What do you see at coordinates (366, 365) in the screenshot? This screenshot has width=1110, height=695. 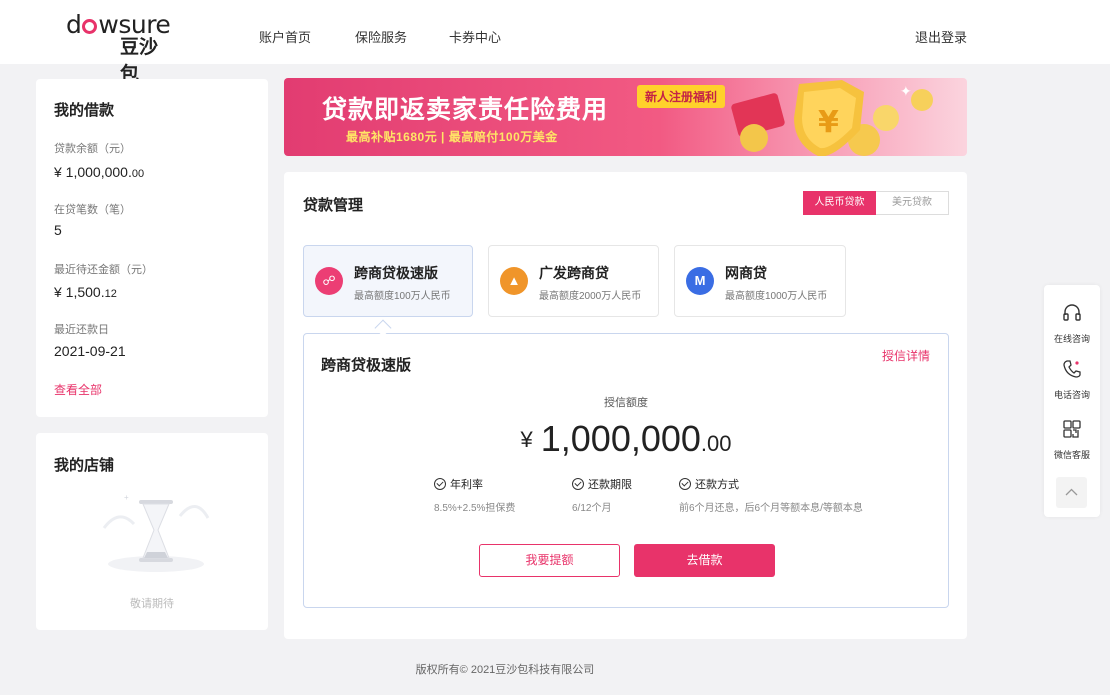 I see `detail-title: 跨商贷极速版` at bounding box center [366, 365].